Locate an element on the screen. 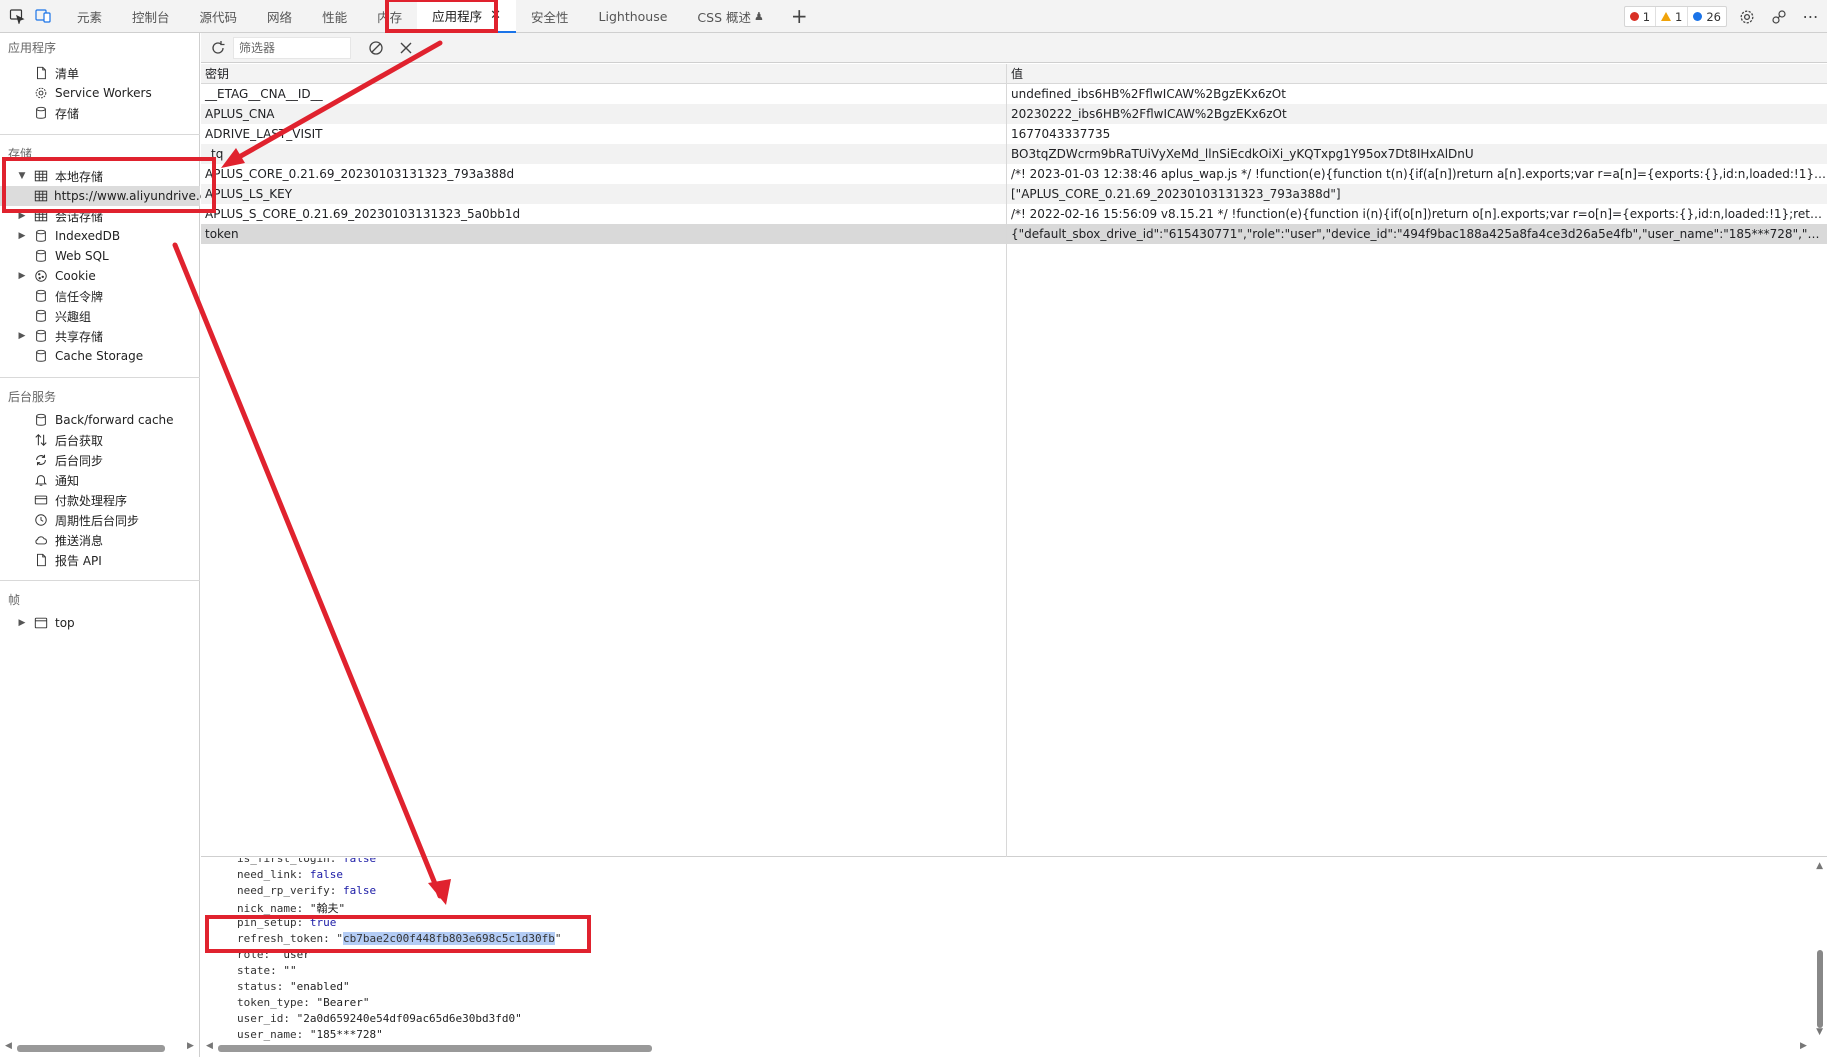 The width and height of the screenshot is (1827, 1057). sidebar-item-storage-3: ▶ IndexedDB is located at coordinates (100, 236).